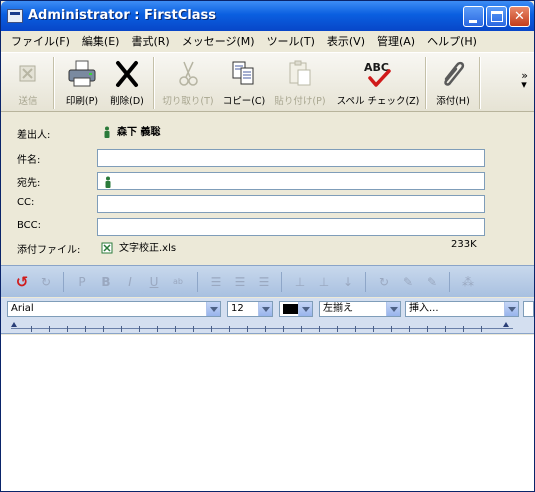 This screenshot has height=492, width=535. Describe the element at coordinates (452, 41) in the screenshot. I see `menu-help: ヘルプ(H)` at that location.